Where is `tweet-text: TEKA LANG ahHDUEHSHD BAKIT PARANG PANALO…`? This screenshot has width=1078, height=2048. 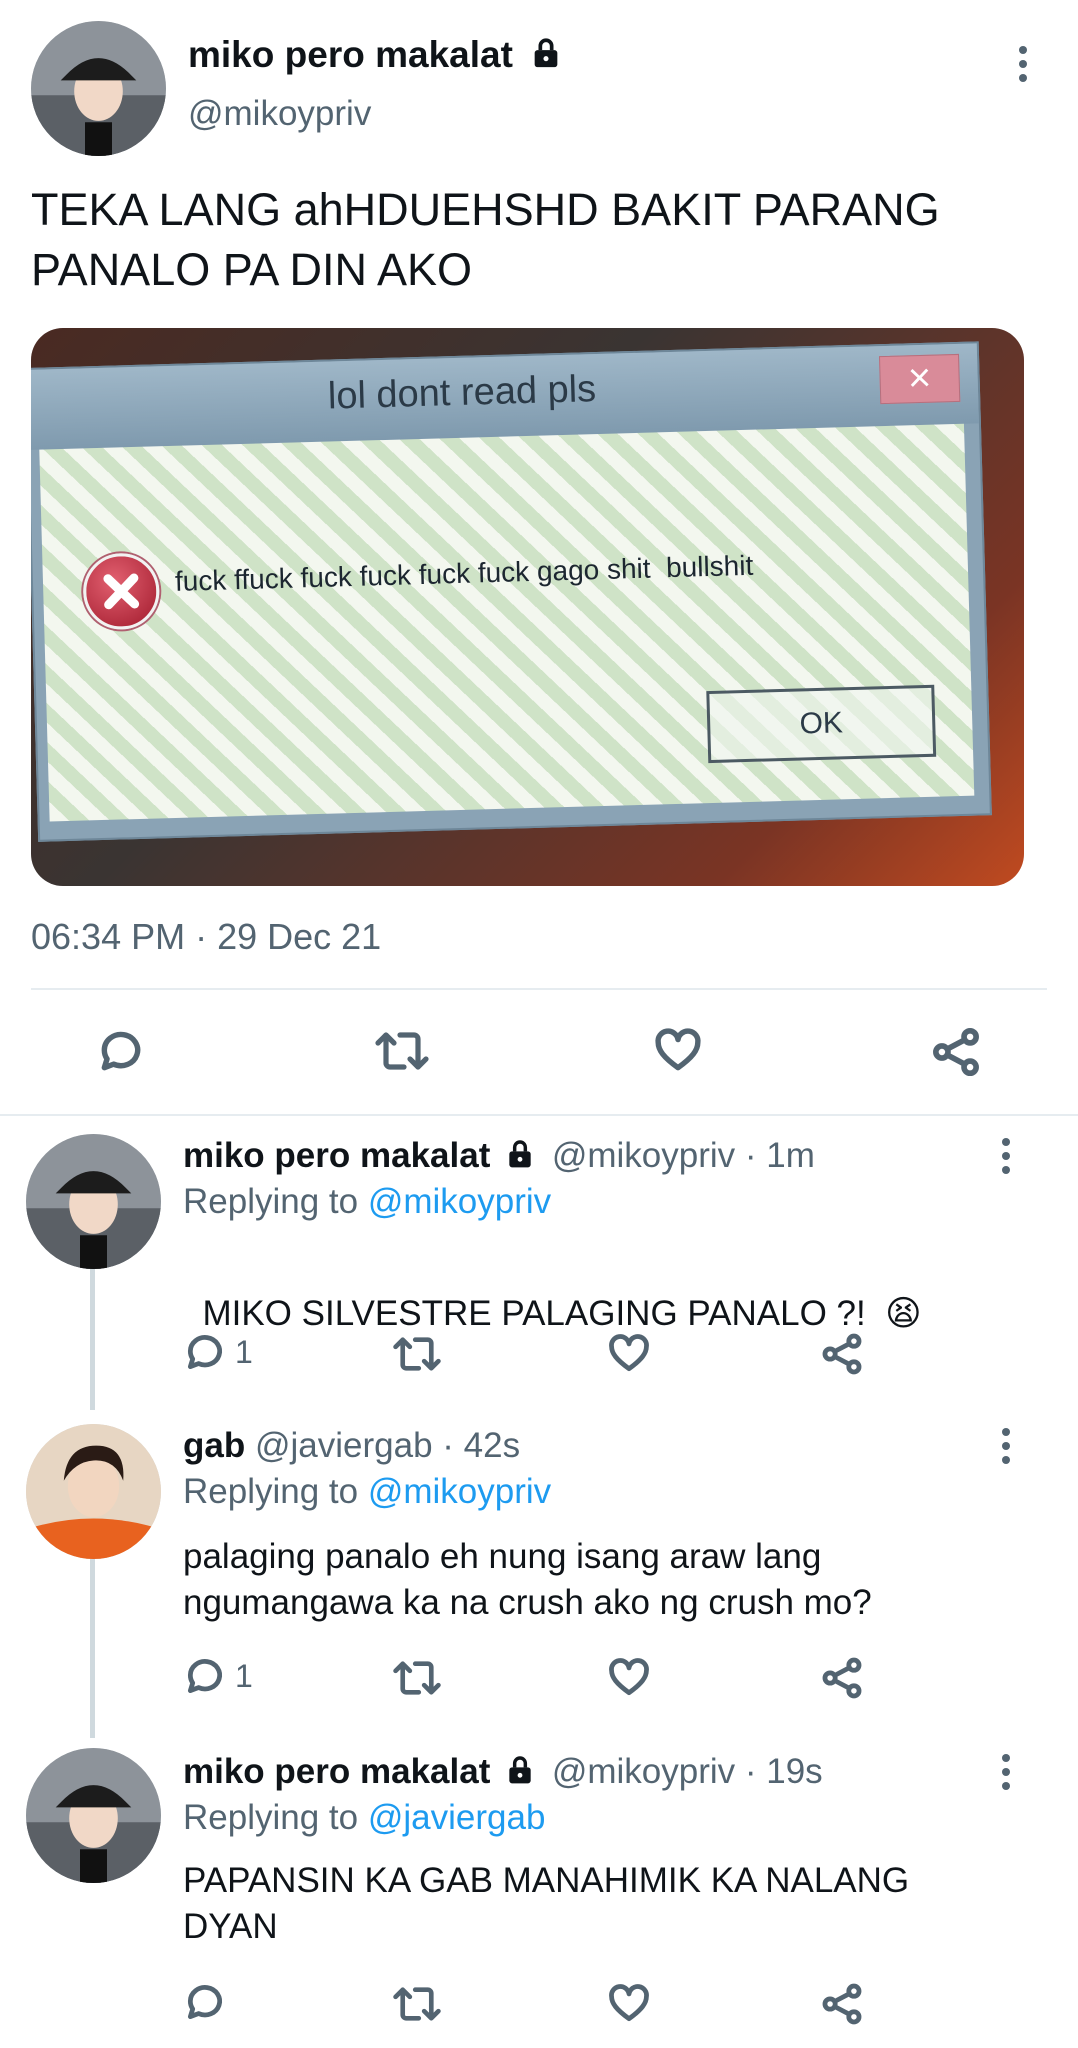
tweet-text: TEKA LANG ahHDUEHSHD BAKIT PARANG PANALO… is located at coordinates (485, 239).